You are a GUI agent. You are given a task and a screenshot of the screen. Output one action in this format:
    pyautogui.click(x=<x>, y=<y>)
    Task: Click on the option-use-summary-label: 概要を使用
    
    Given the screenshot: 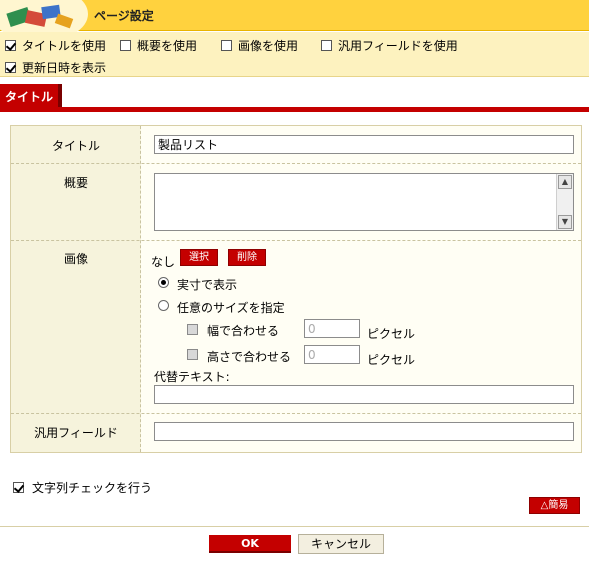 What is the action you would take?
    pyautogui.click(x=167, y=46)
    